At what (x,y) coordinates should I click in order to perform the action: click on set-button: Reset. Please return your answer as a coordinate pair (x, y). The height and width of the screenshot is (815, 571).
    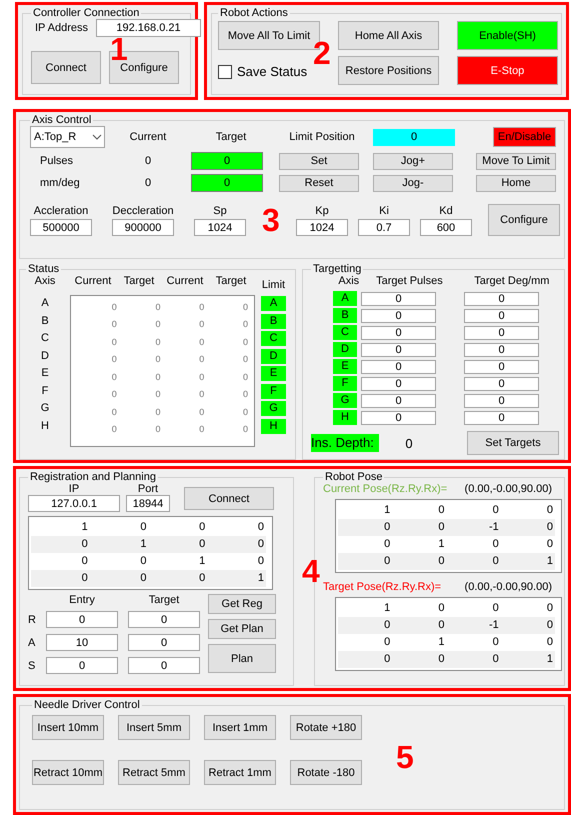
    Looking at the image, I should click on (319, 183).